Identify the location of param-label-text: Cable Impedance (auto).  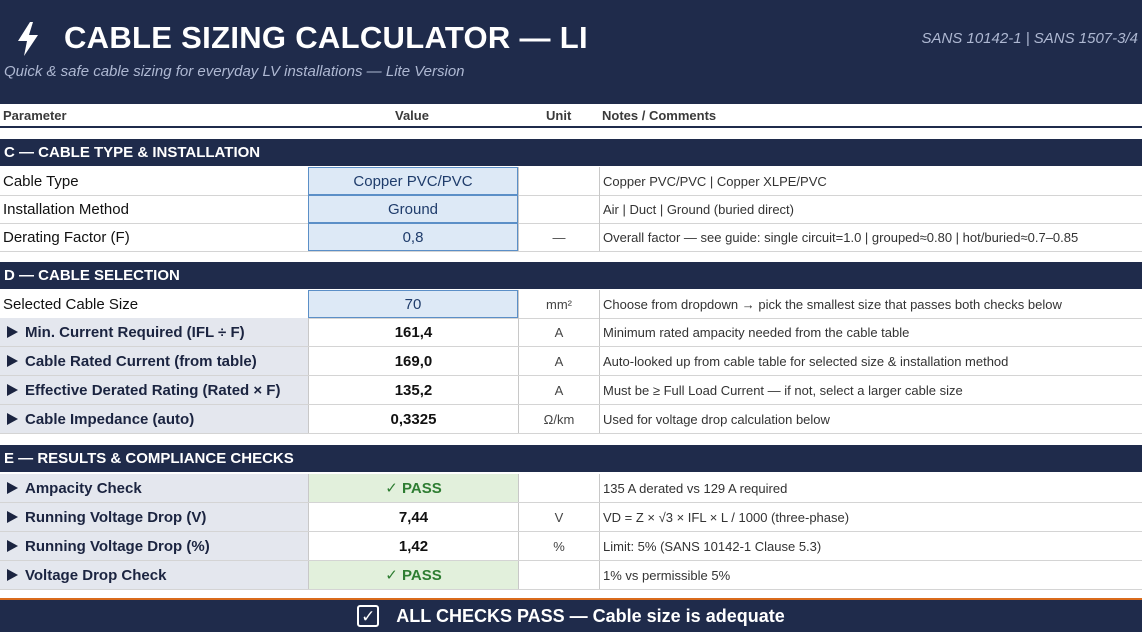
(110, 419).